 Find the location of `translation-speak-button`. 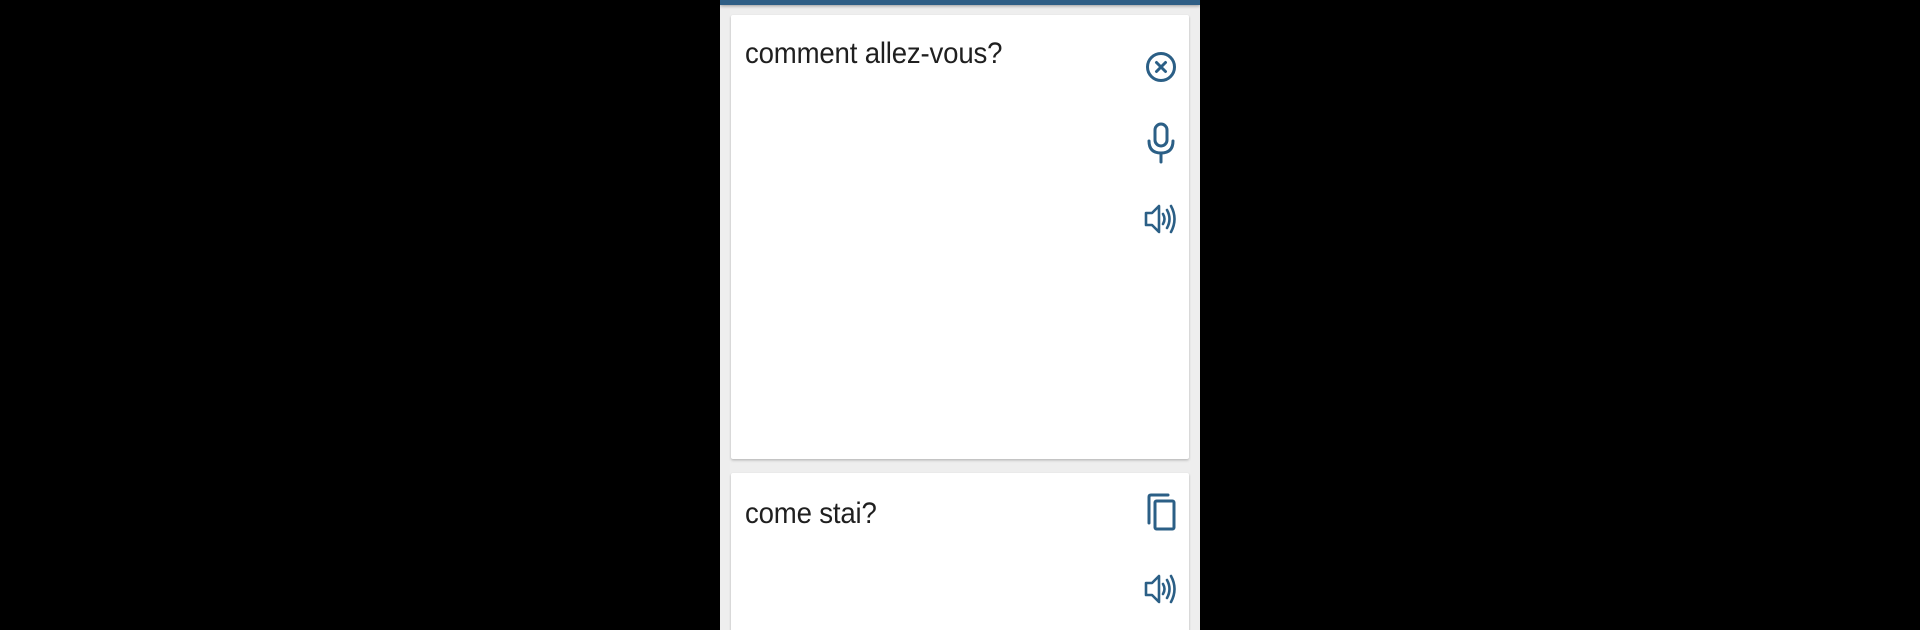

translation-speak-button is located at coordinates (1161, 589).